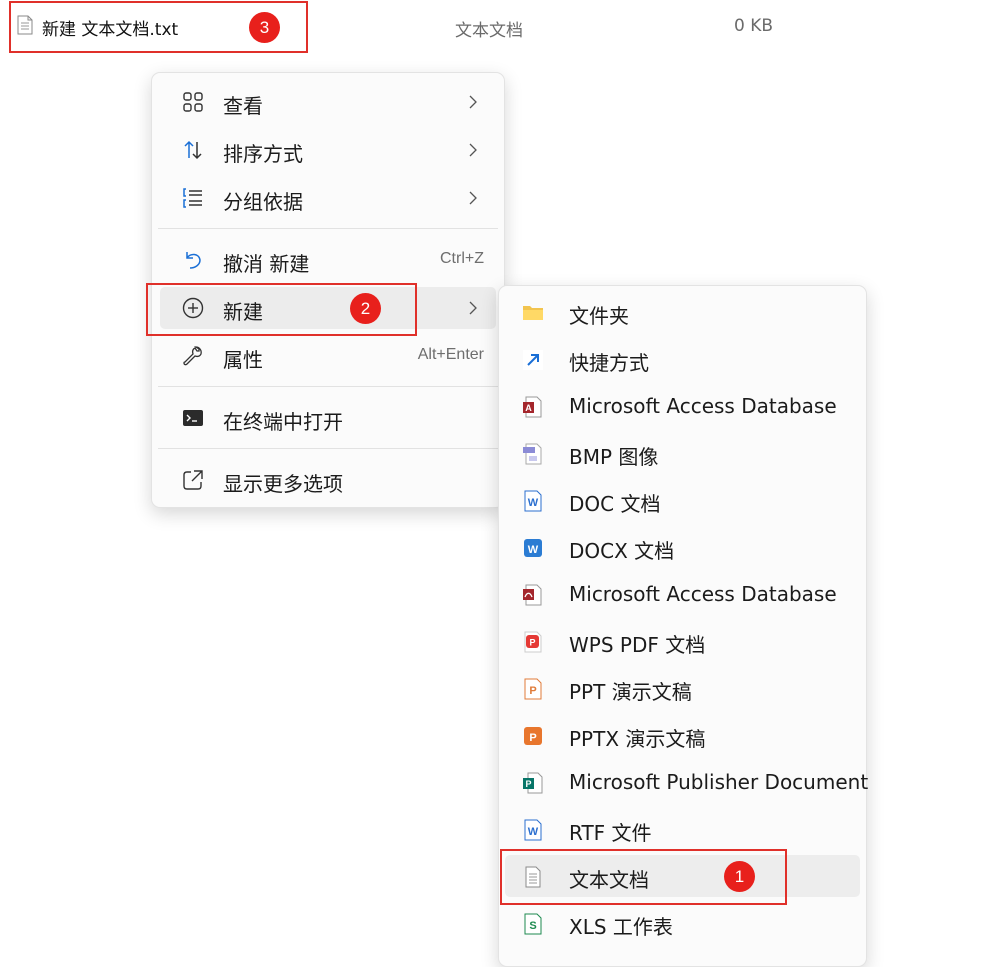 The image size is (1001, 967). I want to click on submenu-item-label: 文件夹, so click(599, 316).